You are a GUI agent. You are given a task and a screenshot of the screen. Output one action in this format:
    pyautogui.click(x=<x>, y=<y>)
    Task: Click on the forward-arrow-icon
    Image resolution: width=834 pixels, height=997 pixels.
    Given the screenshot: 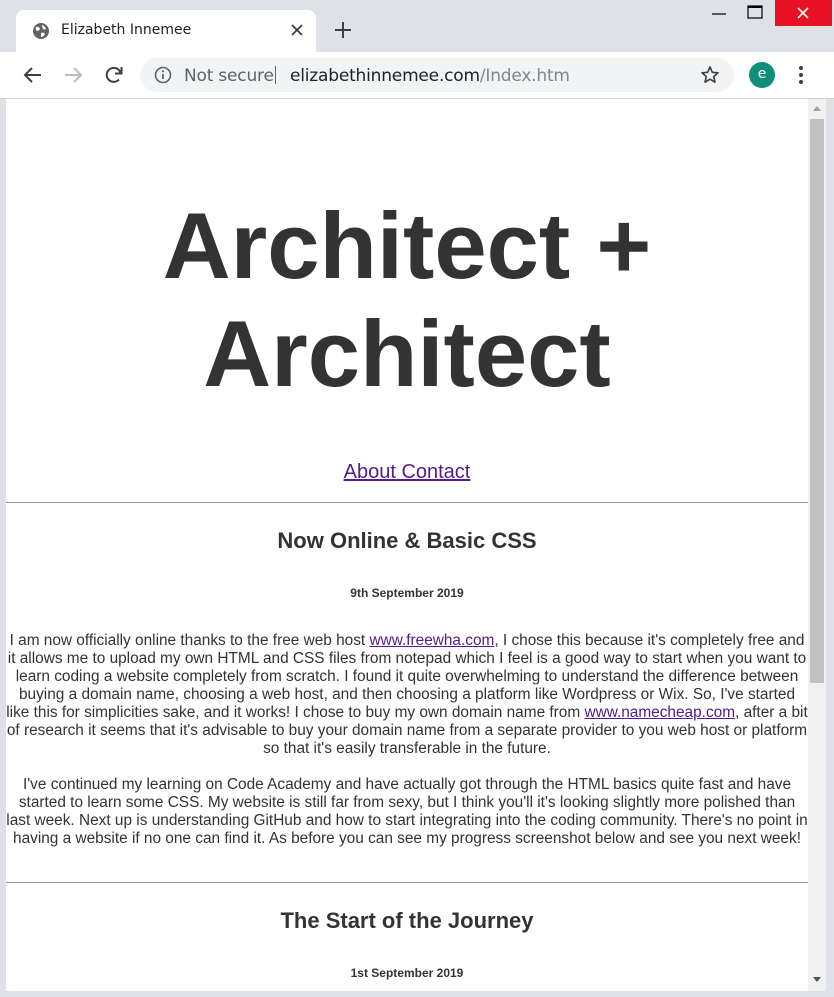 What is the action you would take?
    pyautogui.click(x=73, y=75)
    